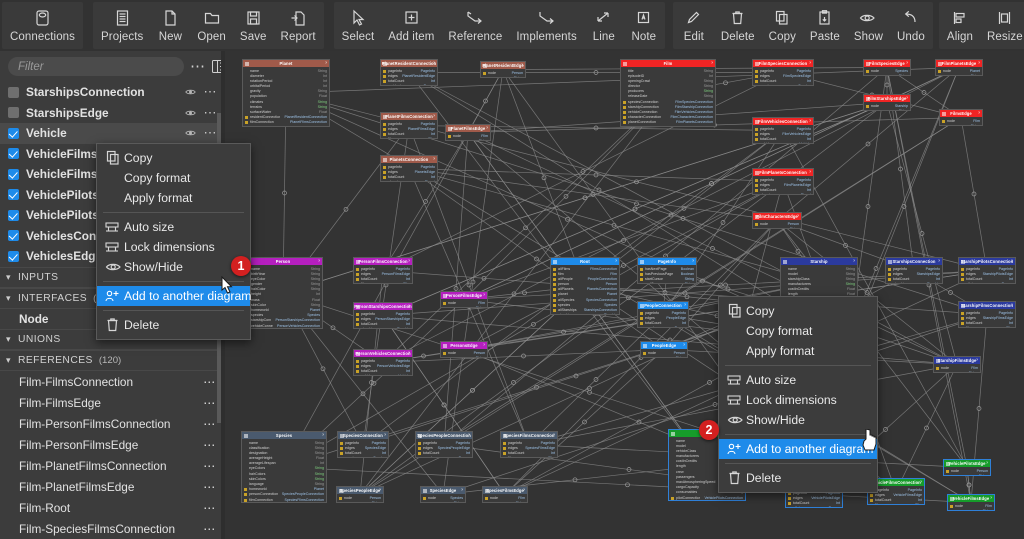  Describe the element at coordinates (959, 67) in the screenshot. I see `diagram-node: › FilmPlanetsEdge node Planet cursor String` at that location.